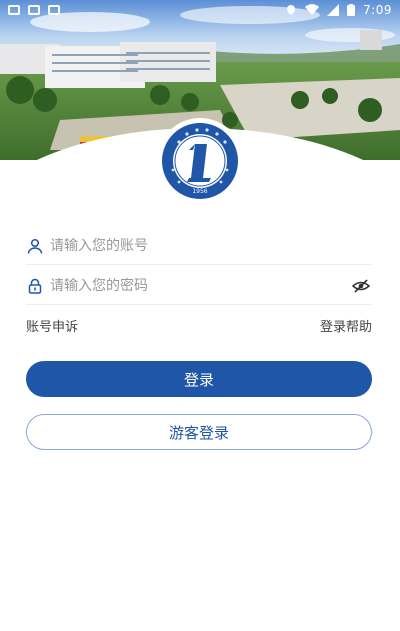 The height and width of the screenshot is (631, 400). Describe the element at coordinates (346, 325) in the screenshot. I see `login-help-link: 登录帮助` at that location.